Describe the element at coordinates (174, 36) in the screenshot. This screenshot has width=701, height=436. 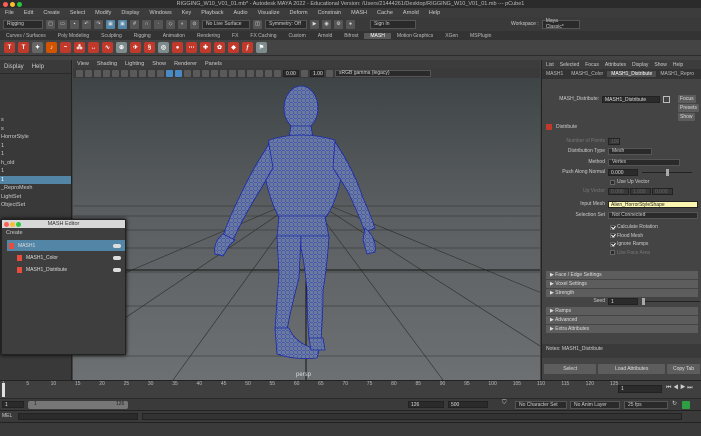
I see `shelf-tab-animation: Animation` at that location.